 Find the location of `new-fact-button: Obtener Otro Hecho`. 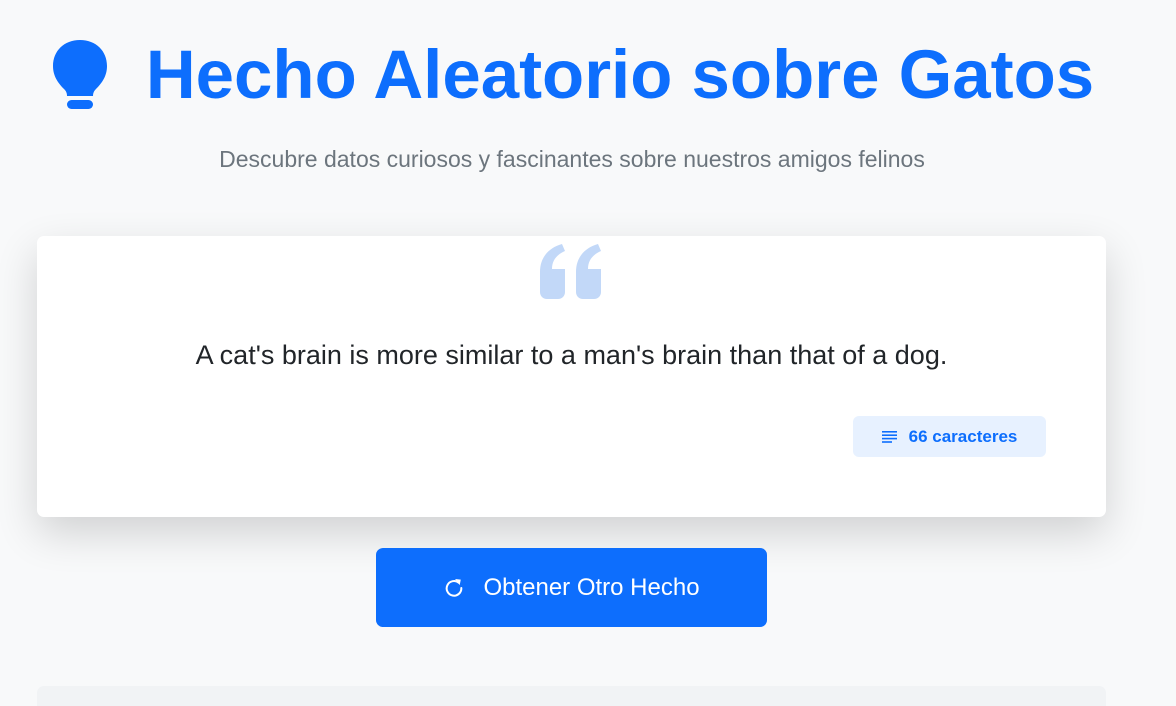

new-fact-button: Obtener Otro Hecho is located at coordinates (571, 587).